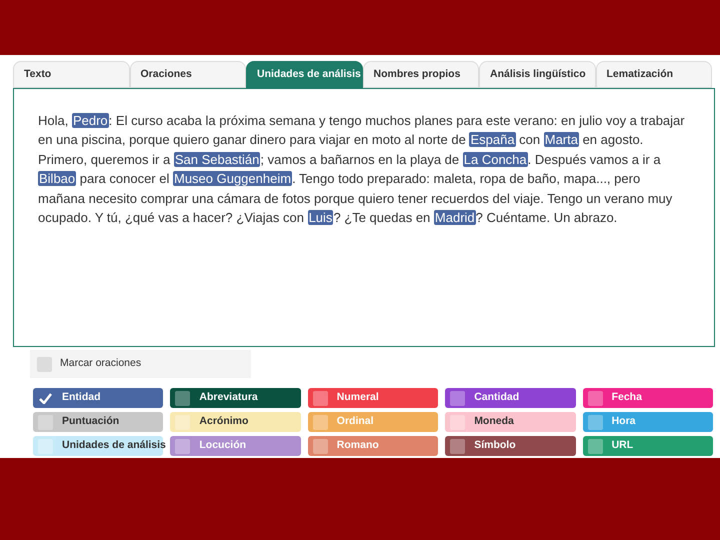 Image resolution: width=720 pixels, height=540 pixels. Describe the element at coordinates (495, 446) in the screenshot. I see `category-label: Símbolo` at that location.